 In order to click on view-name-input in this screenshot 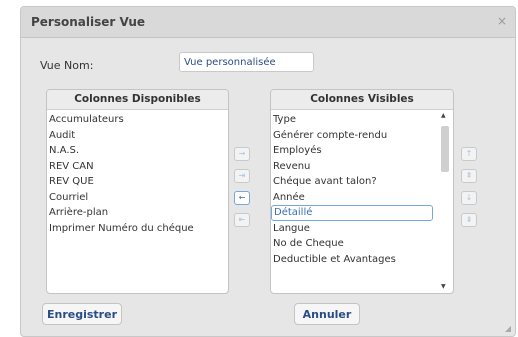, I will do `click(246, 62)`.